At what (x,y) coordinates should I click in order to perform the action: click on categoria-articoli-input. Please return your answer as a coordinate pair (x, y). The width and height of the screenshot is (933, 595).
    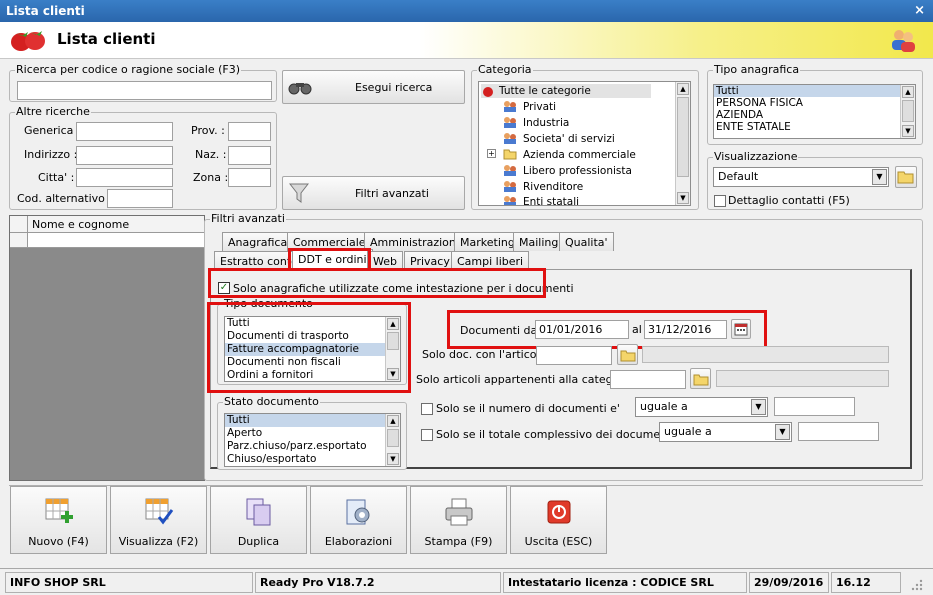
    Looking at the image, I should click on (648, 379).